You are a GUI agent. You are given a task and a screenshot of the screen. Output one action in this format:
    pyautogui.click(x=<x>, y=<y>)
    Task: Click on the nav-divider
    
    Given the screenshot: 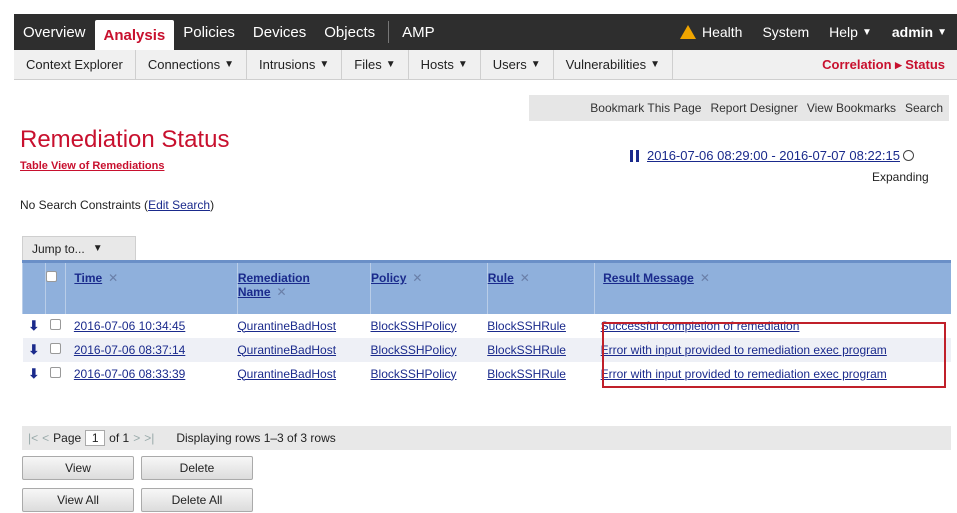 What is the action you would take?
    pyautogui.click(x=389, y=32)
    